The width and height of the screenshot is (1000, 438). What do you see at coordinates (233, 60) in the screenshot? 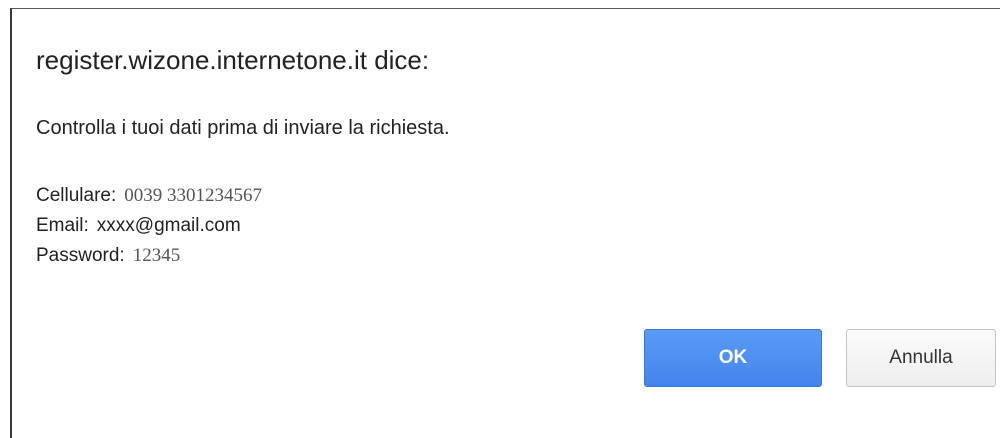
I see `dialog-title: register.wizone.internetone.it dice:` at bounding box center [233, 60].